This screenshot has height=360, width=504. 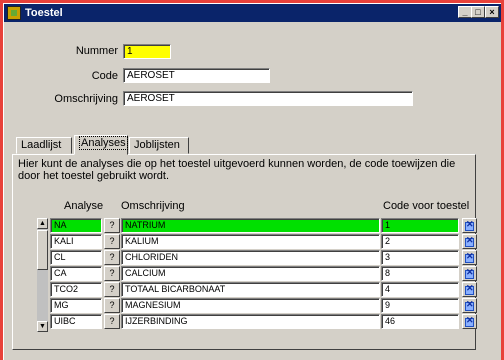 What do you see at coordinates (420, 225) in the screenshot?
I see `code-cell: 1` at bounding box center [420, 225].